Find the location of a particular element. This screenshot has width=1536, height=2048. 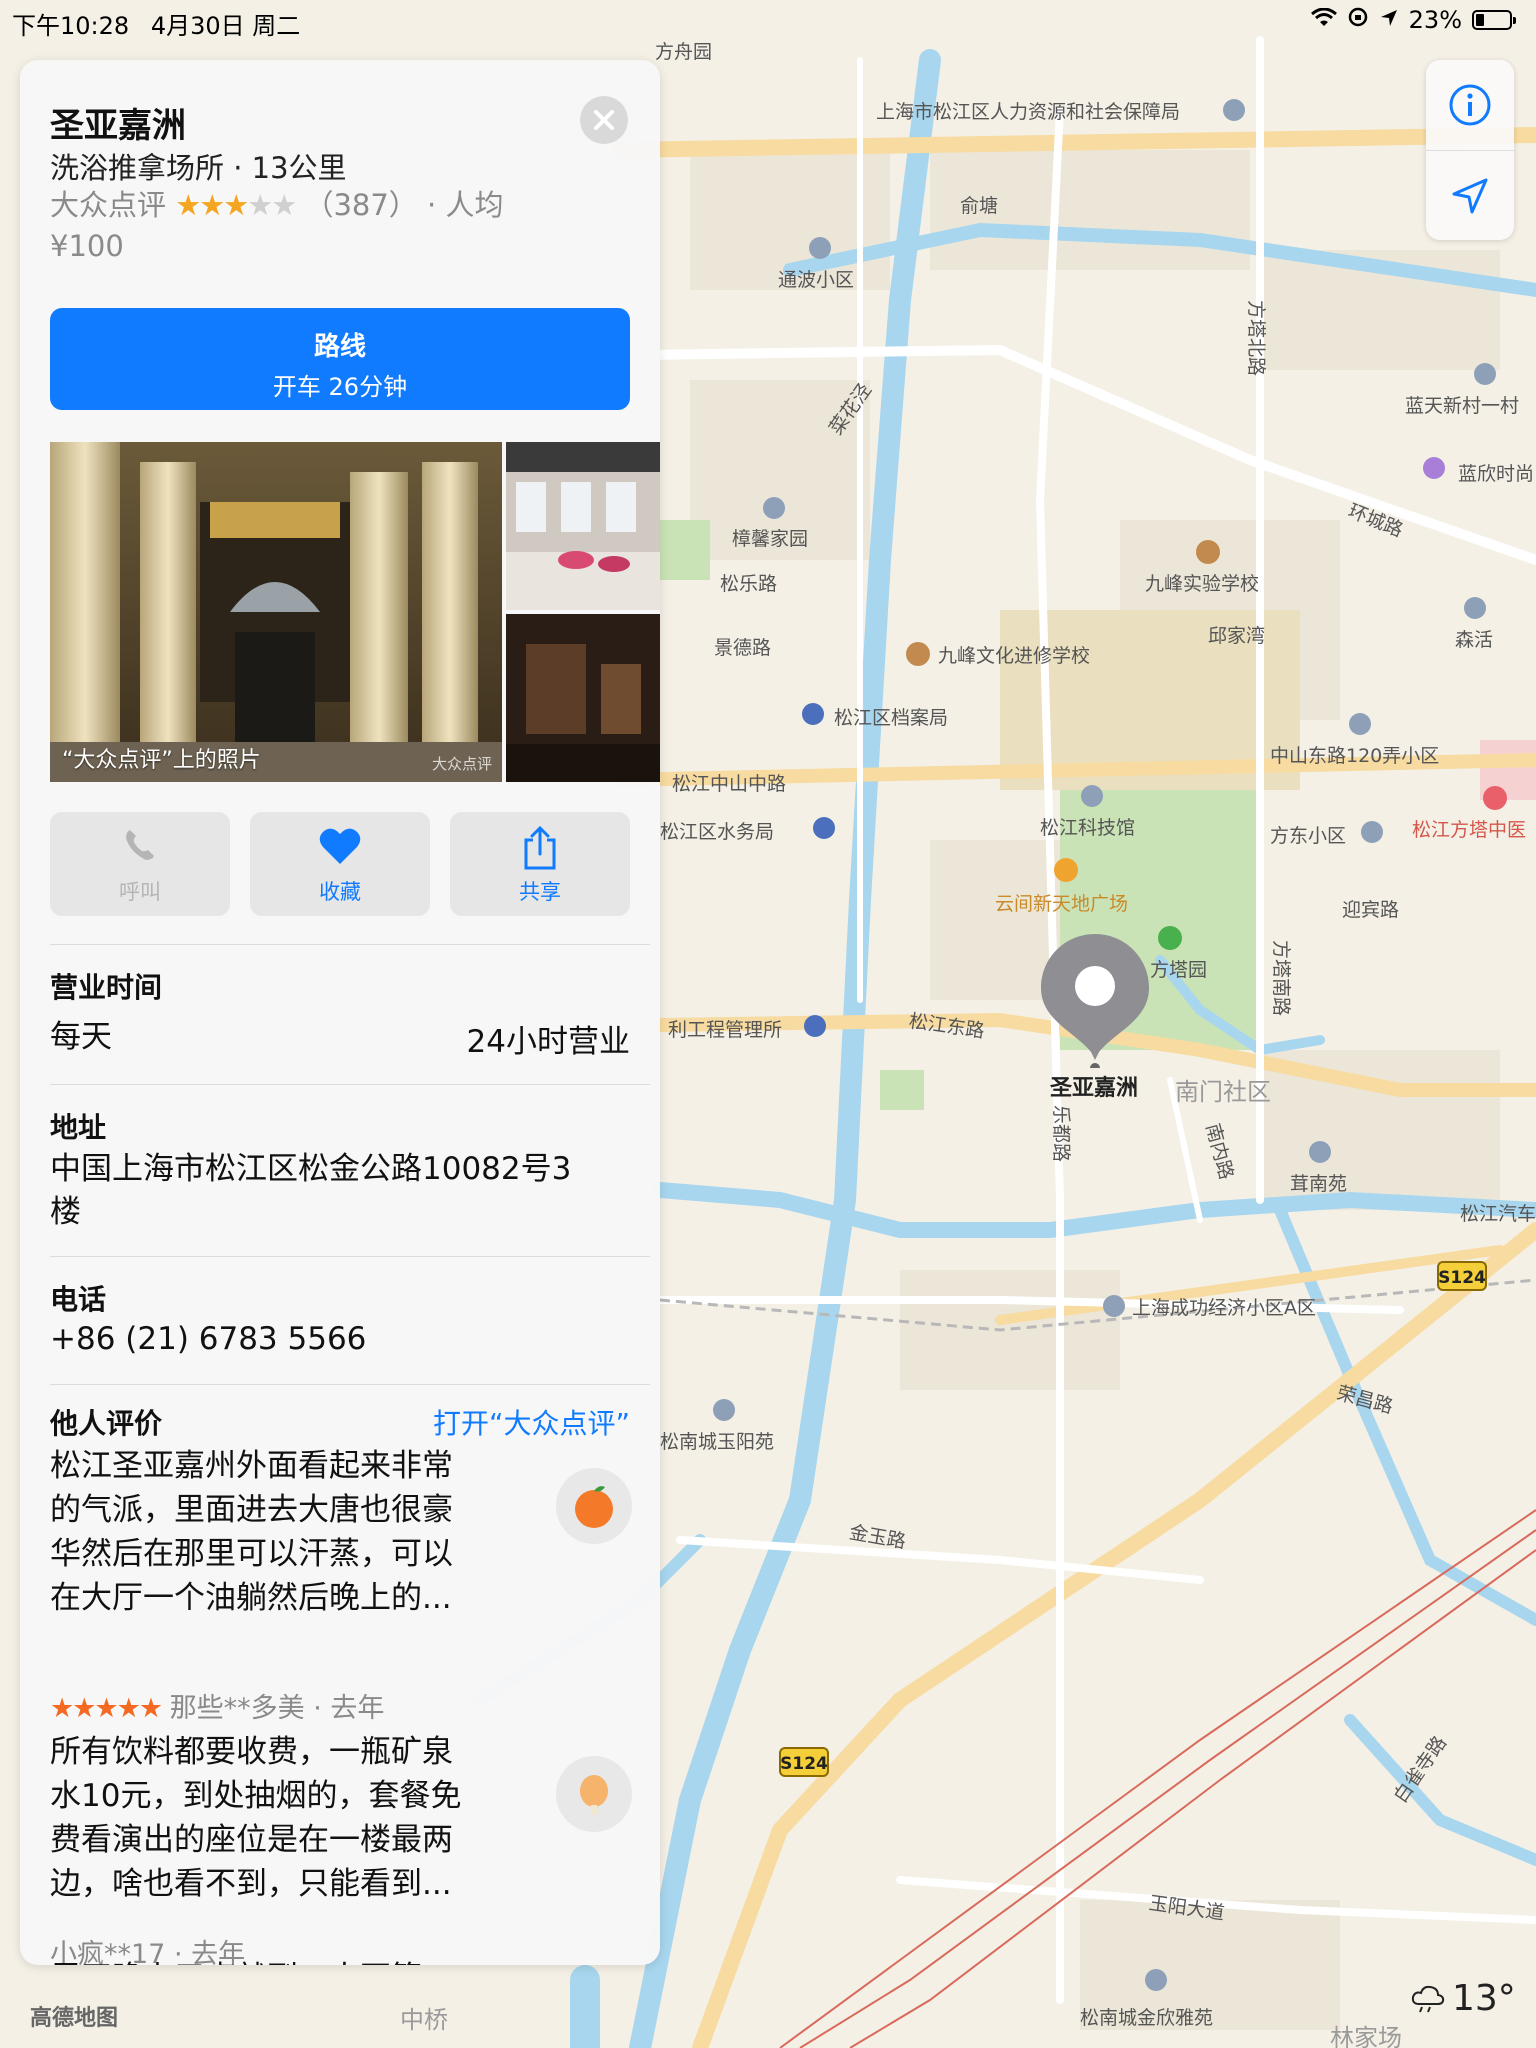

favorite-label: 收藏 is located at coordinates (340, 892).